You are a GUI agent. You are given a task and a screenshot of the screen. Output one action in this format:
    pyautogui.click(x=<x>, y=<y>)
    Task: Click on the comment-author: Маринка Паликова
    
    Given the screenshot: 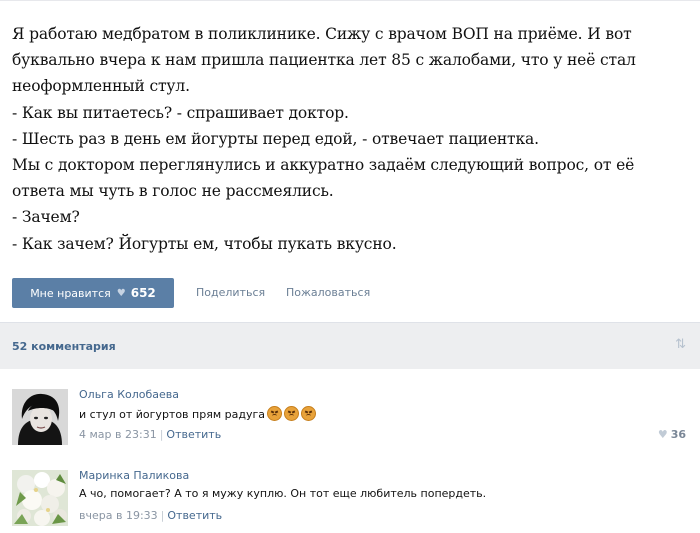 What is the action you would take?
    pyautogui.click(x=134, y=475)
    